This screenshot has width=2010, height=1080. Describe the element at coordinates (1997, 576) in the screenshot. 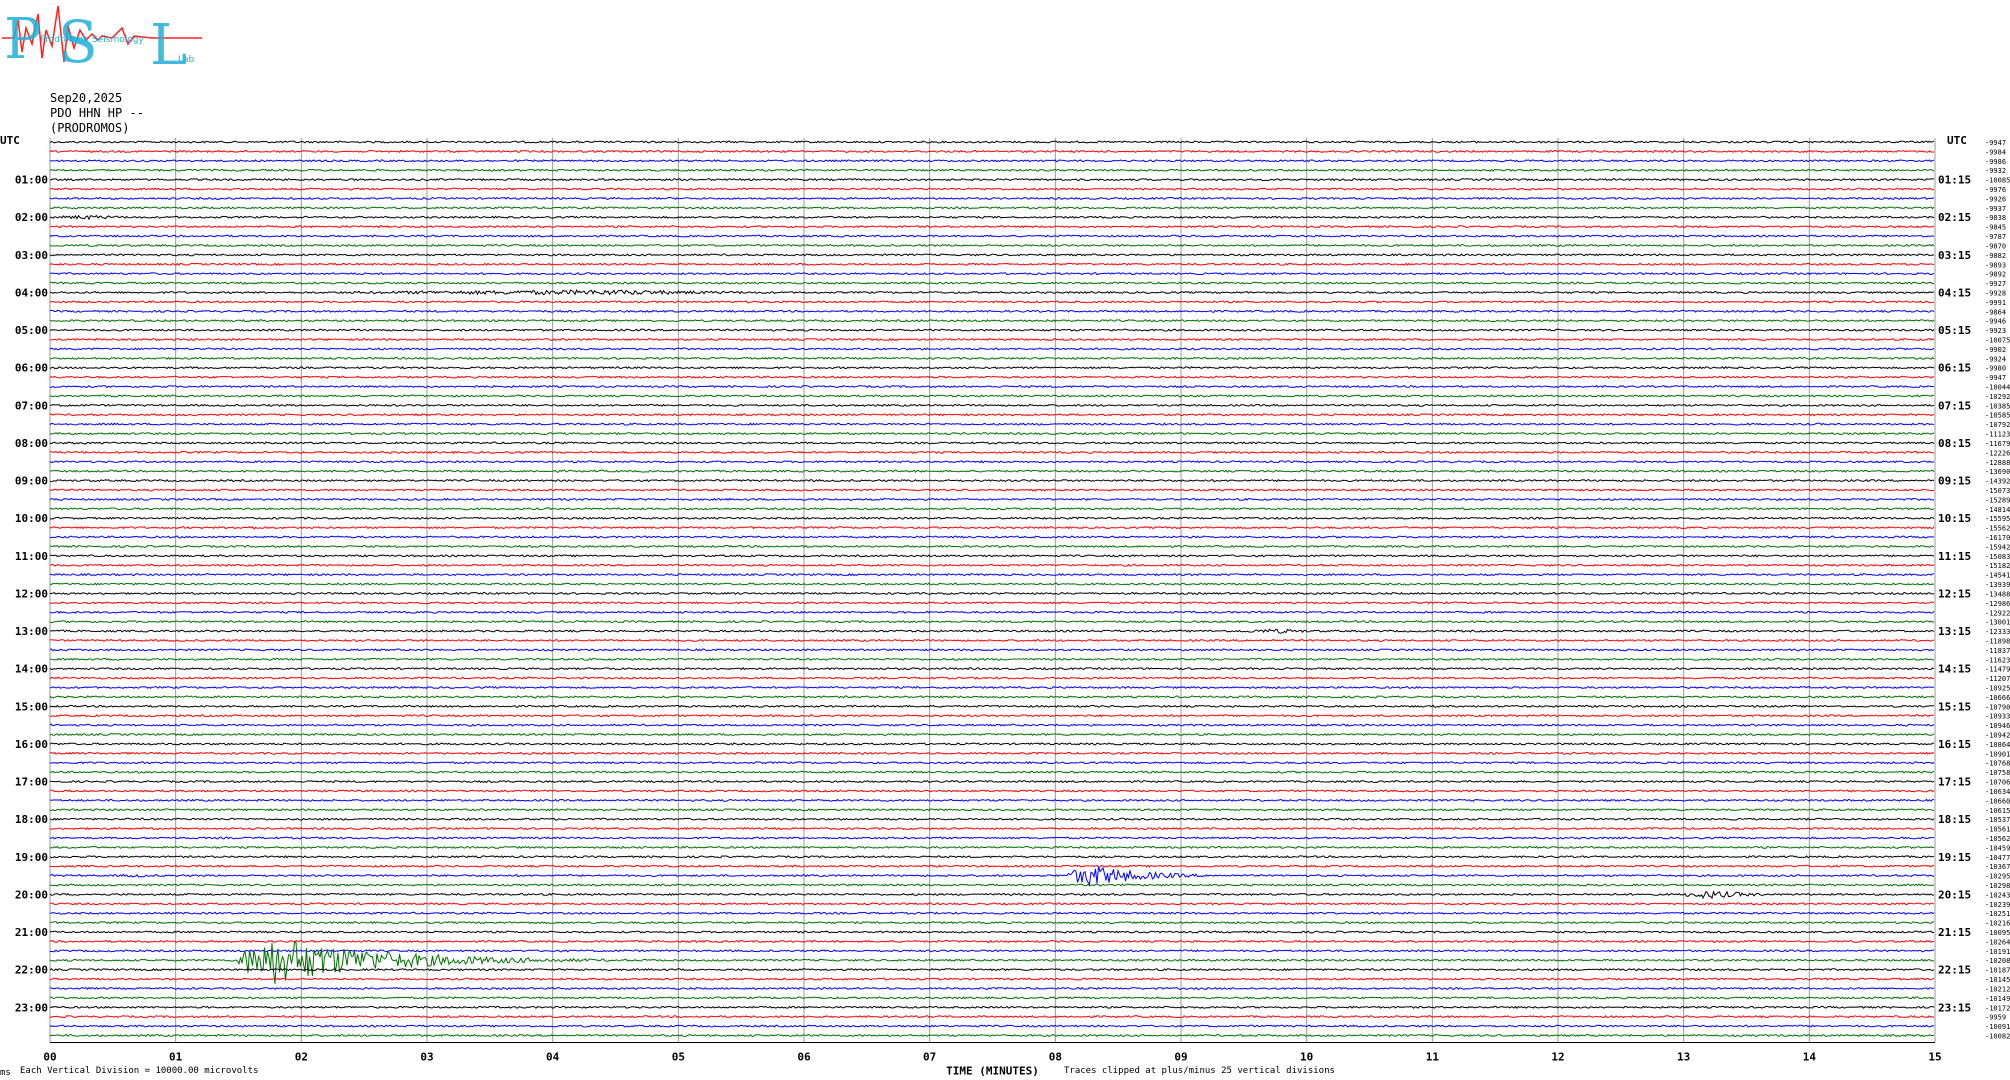

I see `trace-offset-label: -14541` at that location.